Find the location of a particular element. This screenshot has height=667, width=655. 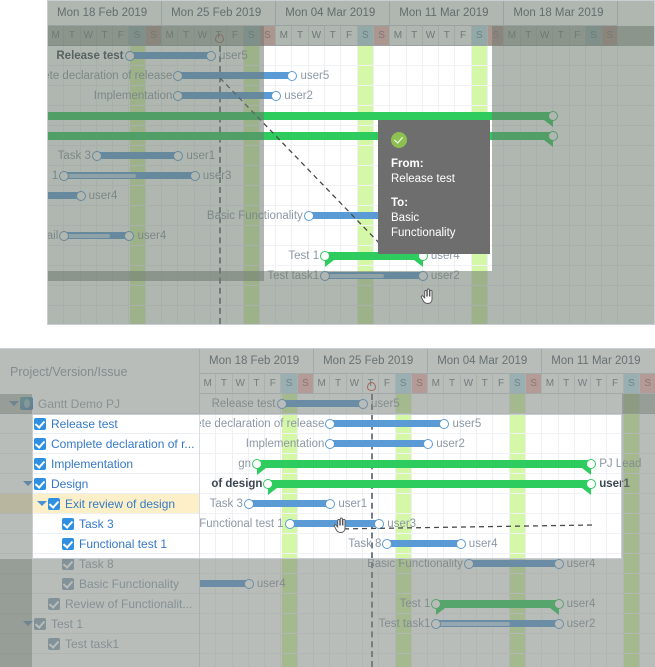

day-header-cell: T is located at coordinates (528, 36).